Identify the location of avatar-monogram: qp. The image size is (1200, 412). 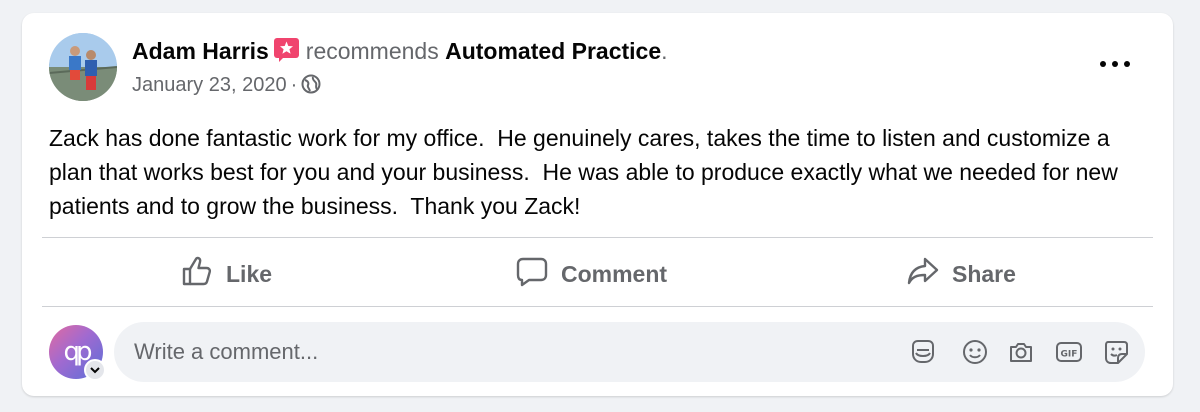
(77, 352).